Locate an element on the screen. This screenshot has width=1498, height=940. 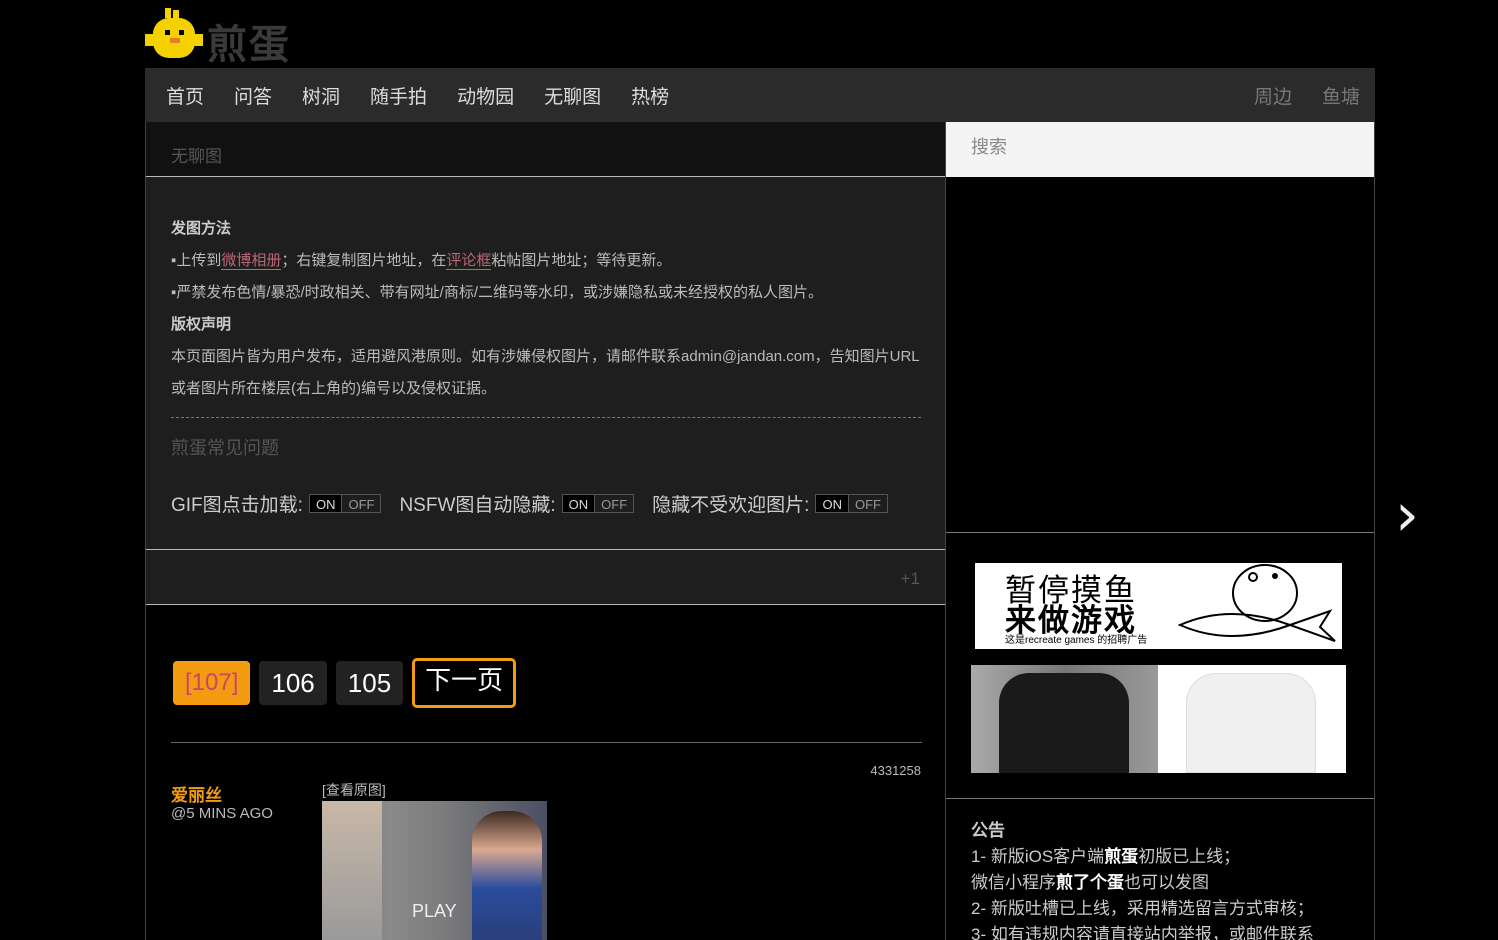
notice-1c: 初版已上线； is located at coordinates (1189, 856).